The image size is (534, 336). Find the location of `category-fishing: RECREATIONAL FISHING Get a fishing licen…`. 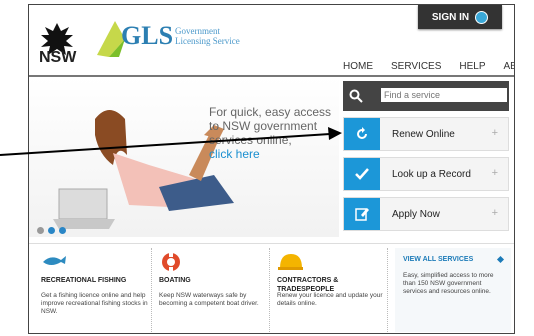

category-fishing: RECREATIONAL FISHING Get a fishing licen… is located at coordinates (95, 290).